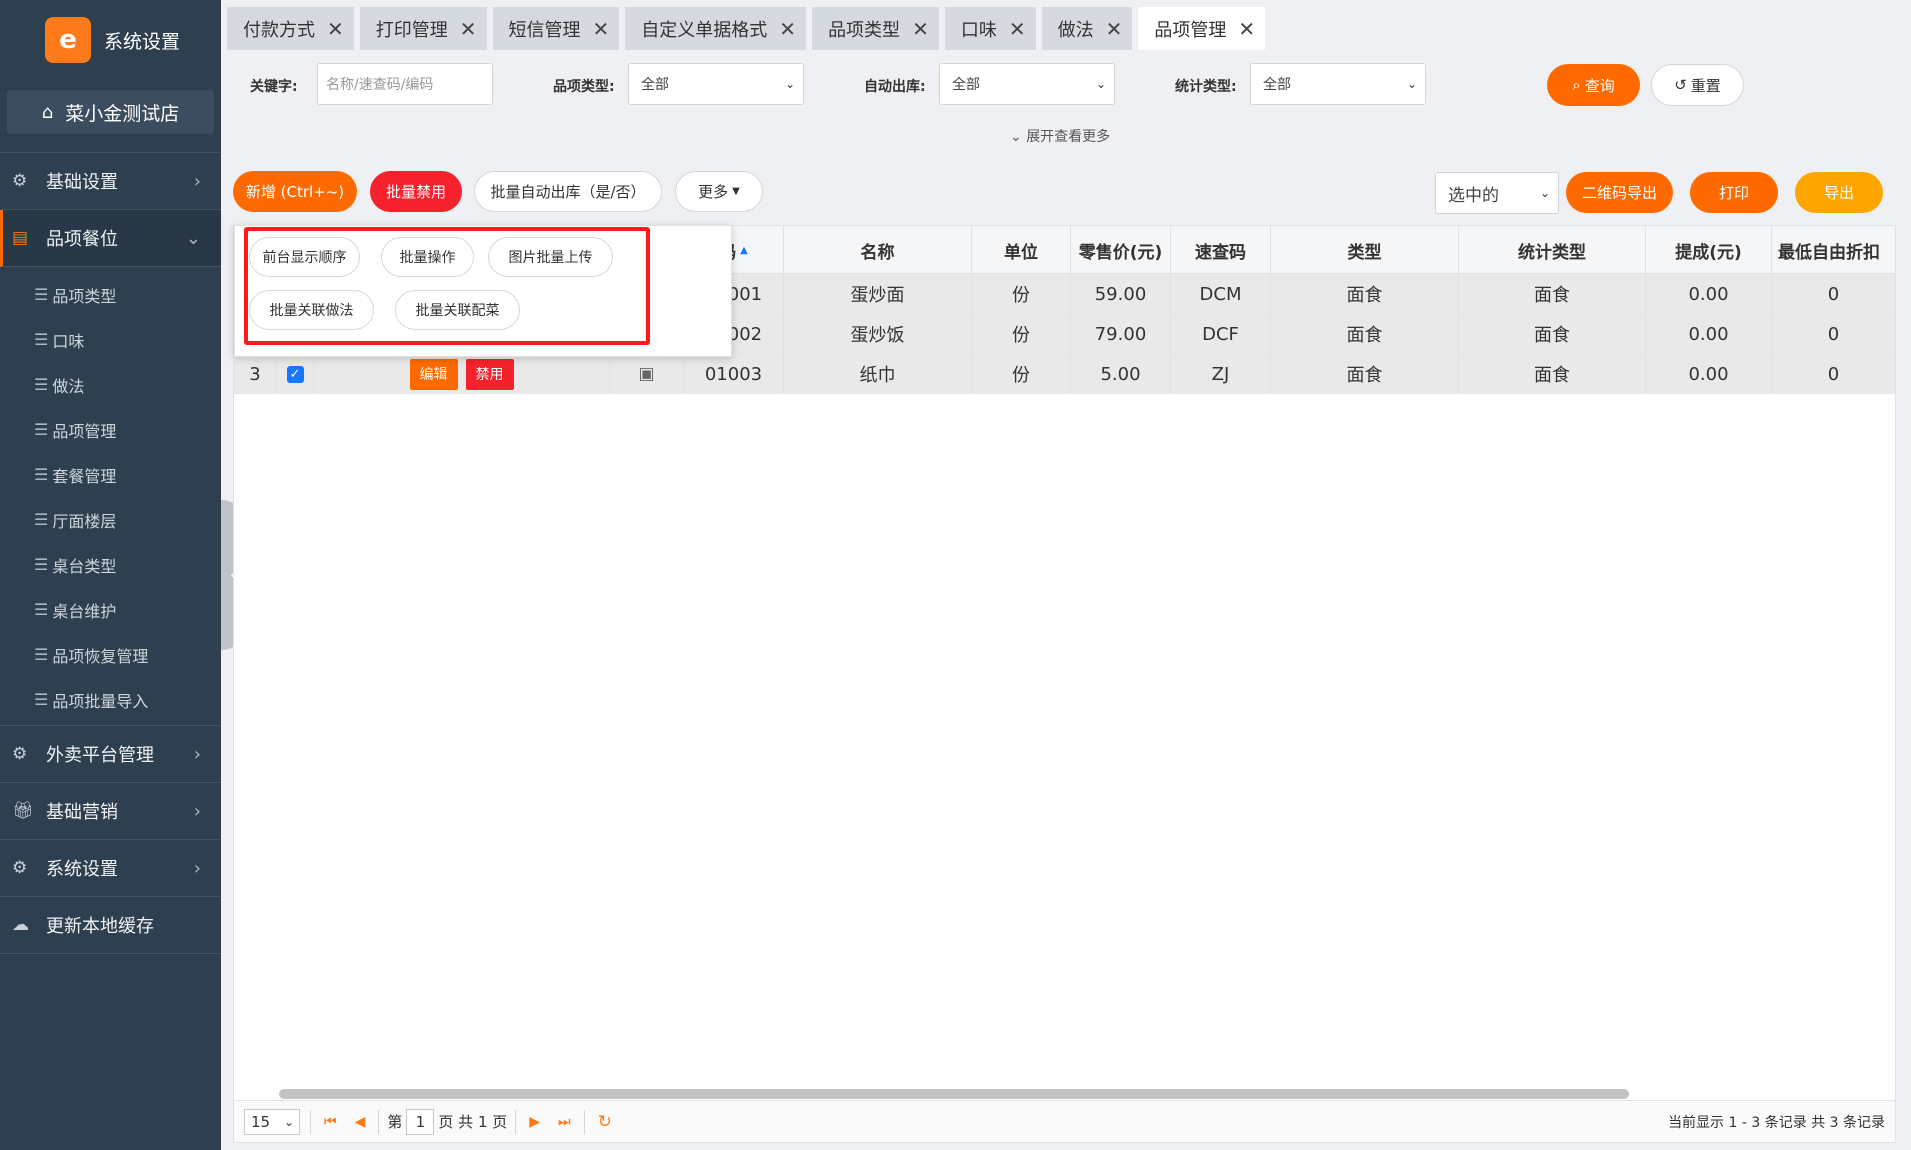 Image resolution: width=1911 pixels, height=1150 pixels. I want to click on auto-out-select: 全部 ⌄, so click(1027, 84).